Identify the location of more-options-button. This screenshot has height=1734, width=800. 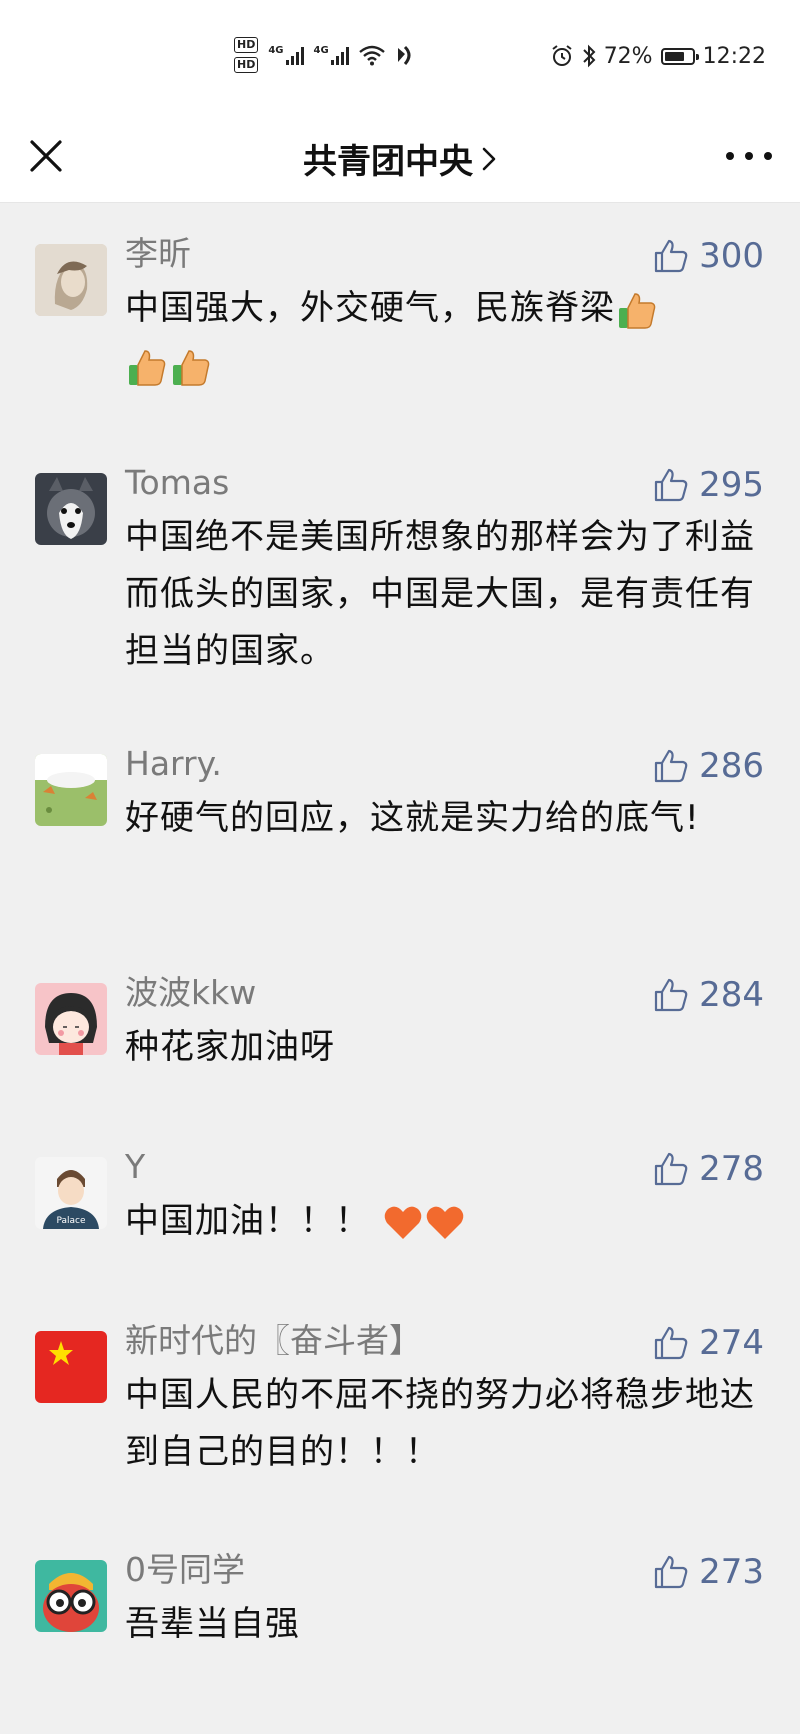
(749, 156).